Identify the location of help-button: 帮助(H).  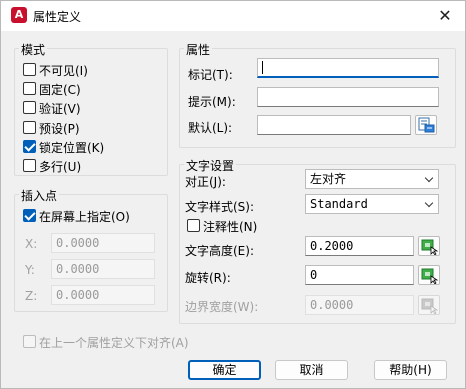
(410, 370).